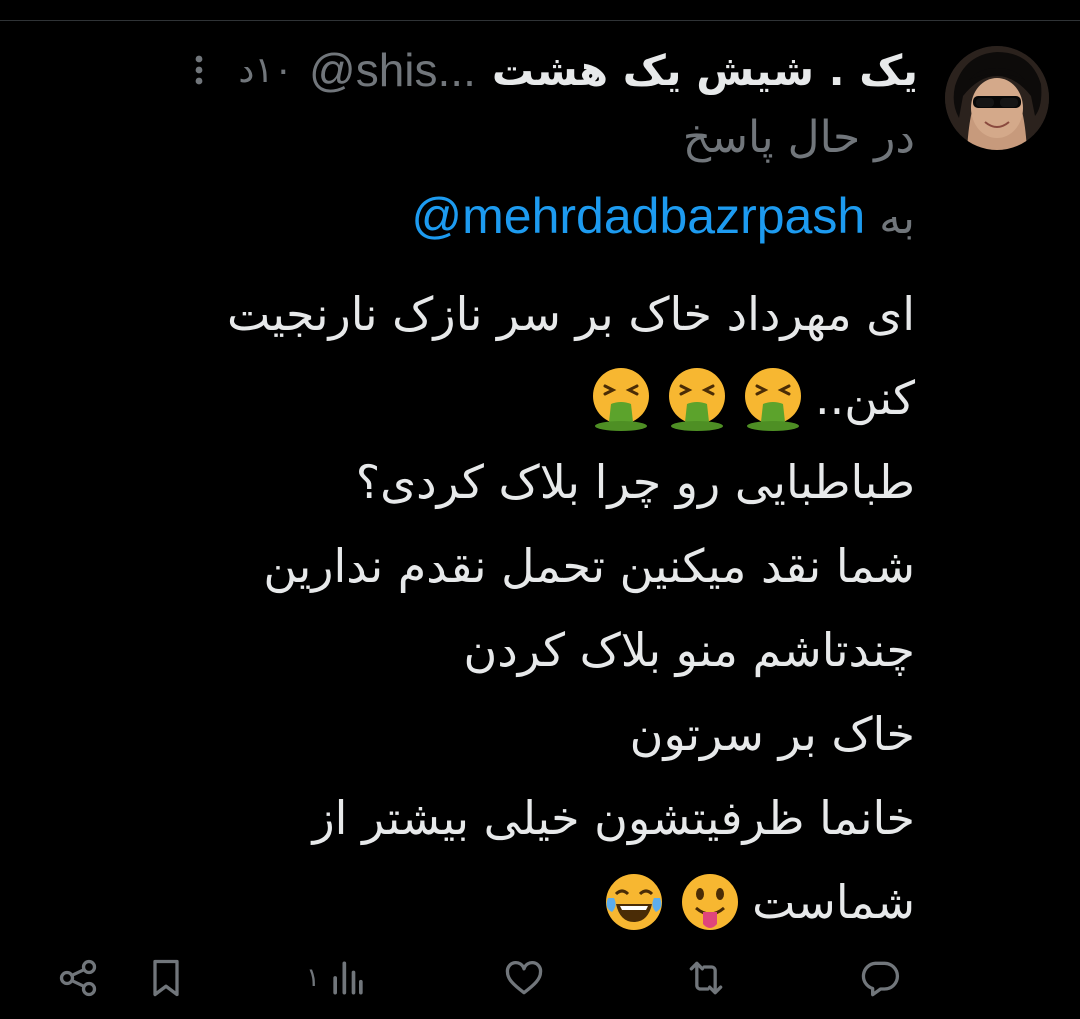  What do you see at coordinates (570, 314) in the screenshot?
I see `tweet-line-text: ای مهرداد خاک بر سر نازک نارنجیت` at bounding box center [570, 314].